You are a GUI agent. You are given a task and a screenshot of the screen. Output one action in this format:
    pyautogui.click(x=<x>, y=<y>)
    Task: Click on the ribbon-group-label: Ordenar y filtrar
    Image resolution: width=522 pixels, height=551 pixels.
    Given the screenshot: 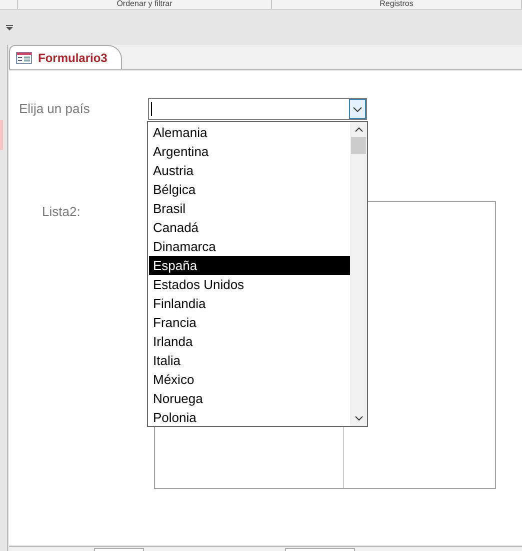 What is the action you would take?
    pyautogui.click(x=144, y=4)
    